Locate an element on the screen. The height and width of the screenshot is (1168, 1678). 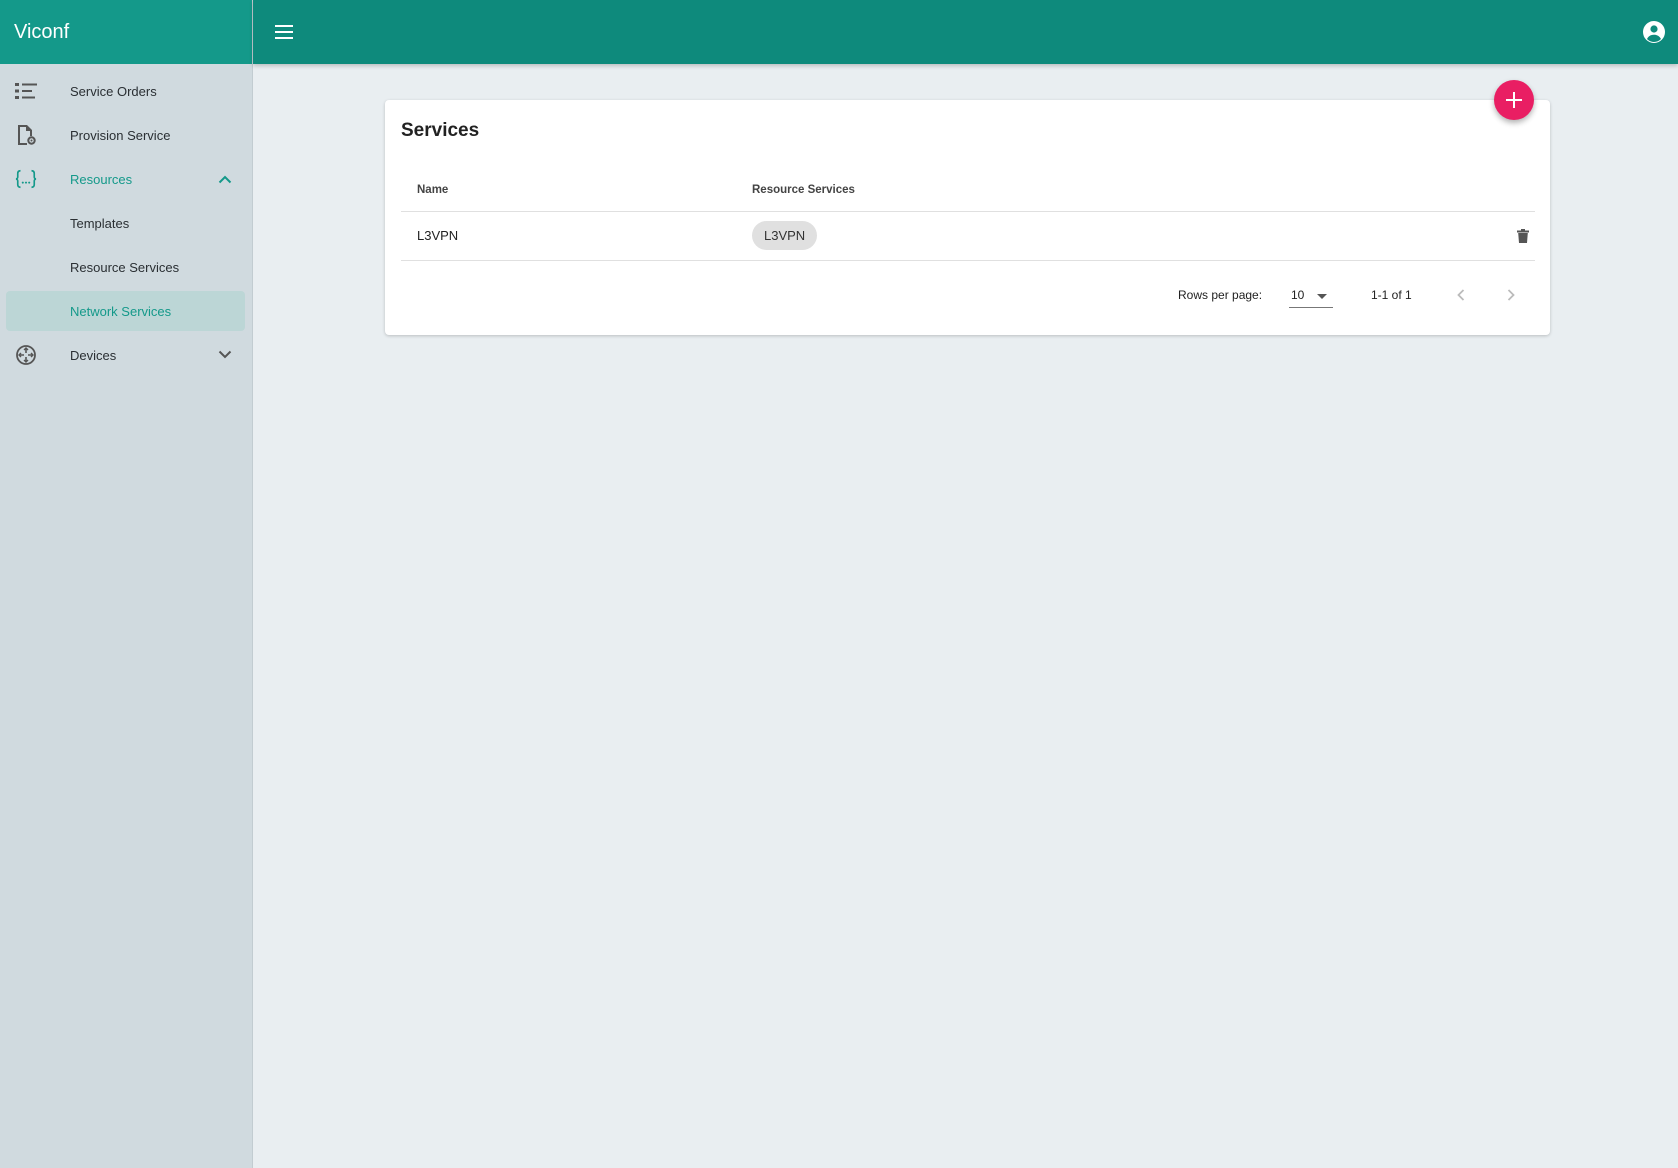
account-button is located at coordinates (1655, 33).